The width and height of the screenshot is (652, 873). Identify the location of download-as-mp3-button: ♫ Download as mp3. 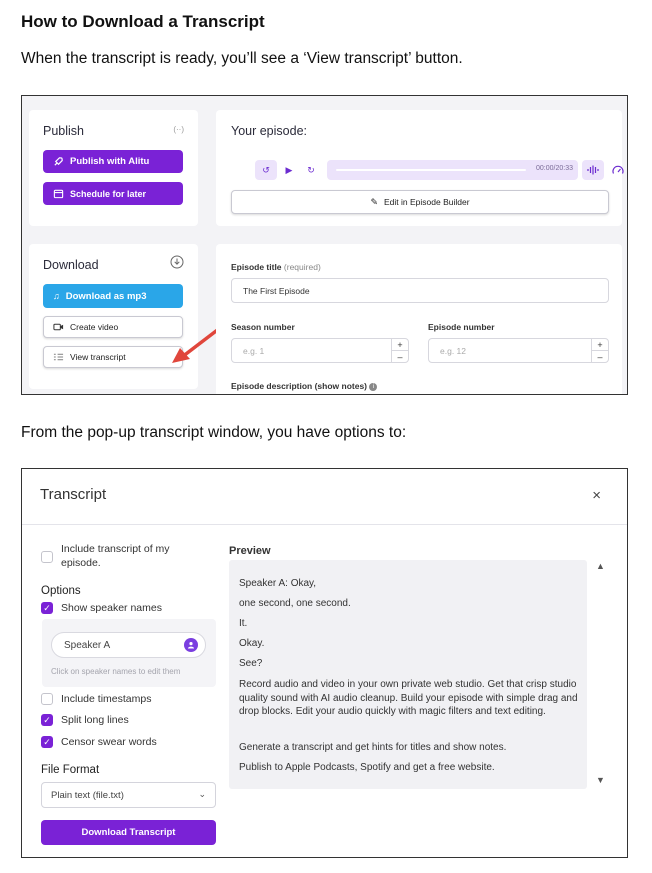
(113, 296).